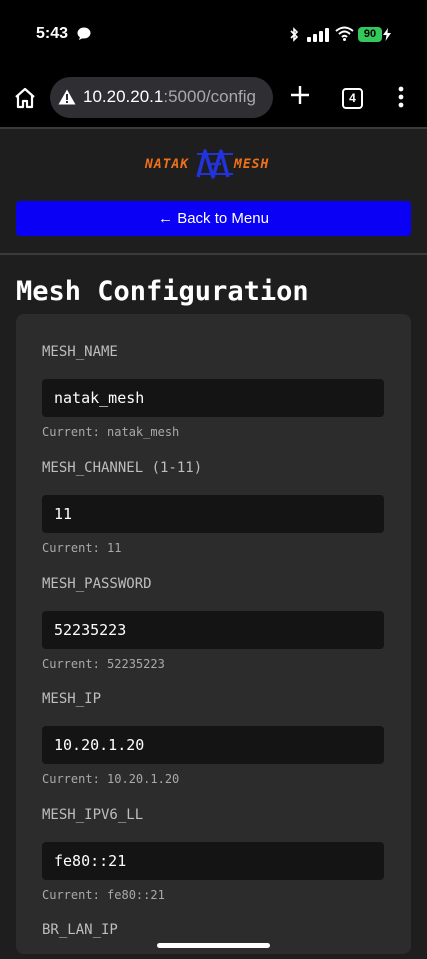 The height and width of the screenshot is (959, 427). I want to click on logo-mark-icon, so click(214, 164).